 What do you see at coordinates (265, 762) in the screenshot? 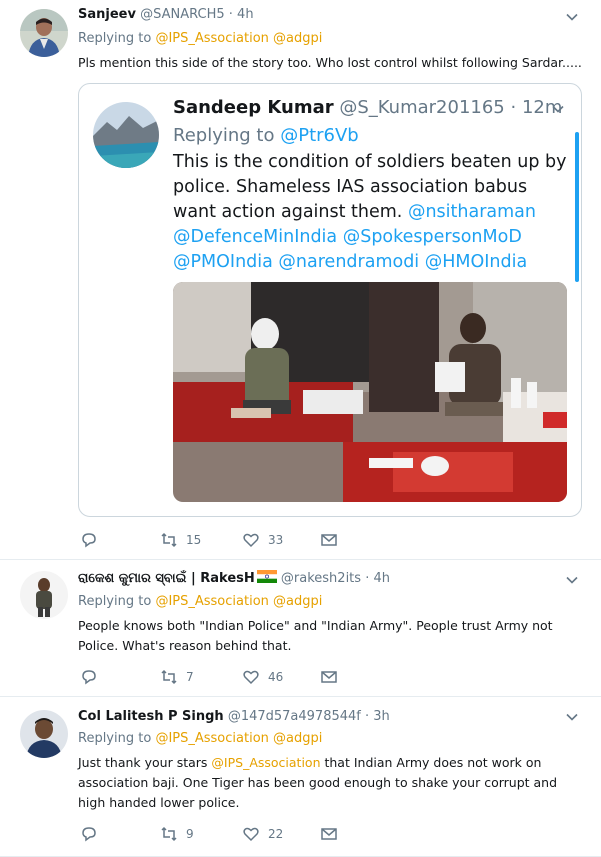
I see `tweet-text-mention: @IPS_Association` at bounding box center [265, 762].